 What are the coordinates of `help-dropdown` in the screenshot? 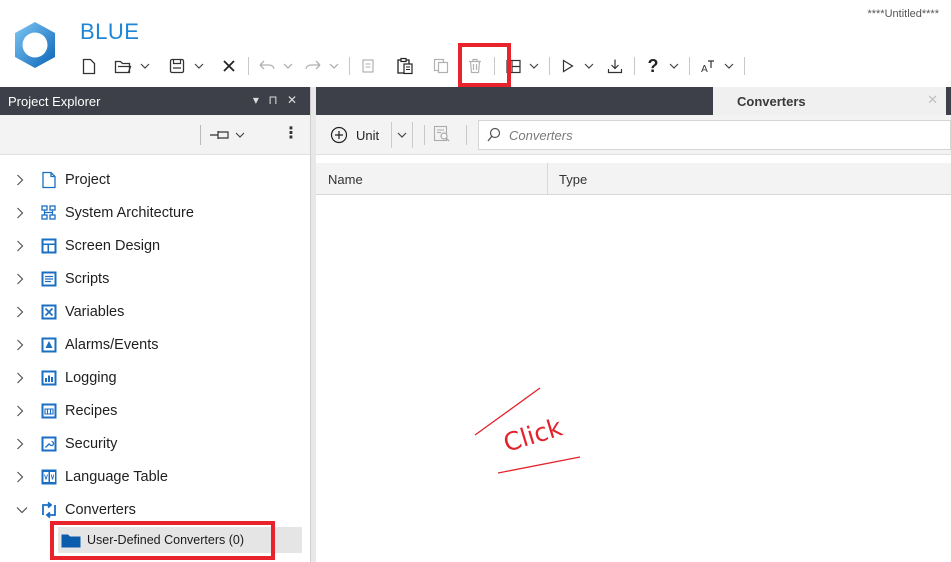 It's located at (674, 66).